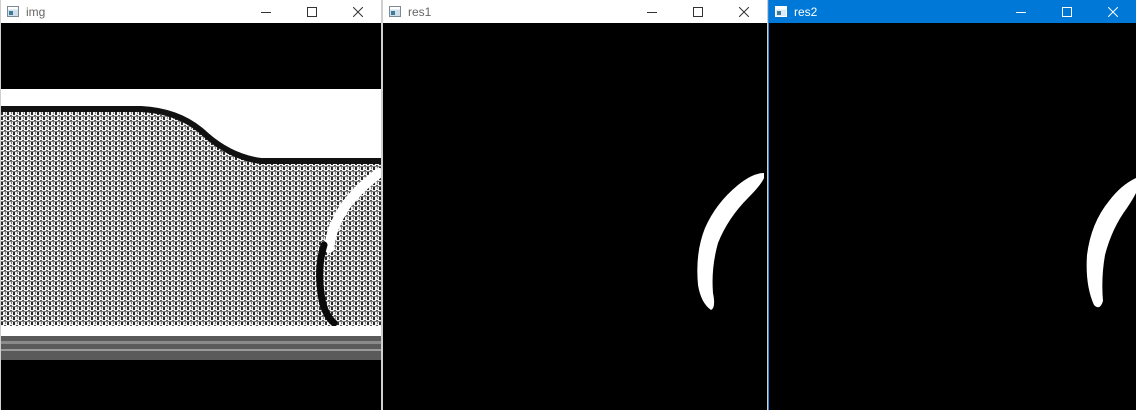  I want to click on title-bar: res1, so click(575, 11).